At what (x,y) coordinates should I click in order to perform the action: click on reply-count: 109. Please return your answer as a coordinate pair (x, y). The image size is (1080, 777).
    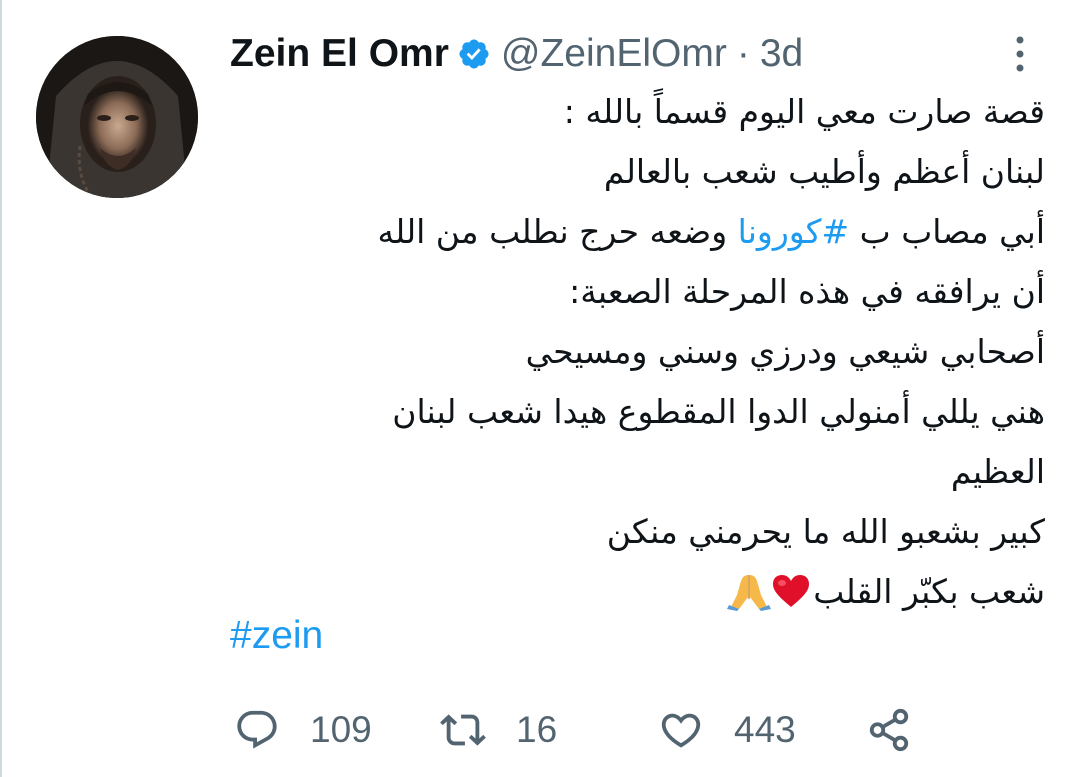
    Looking at the image, I should click on (341, 729).